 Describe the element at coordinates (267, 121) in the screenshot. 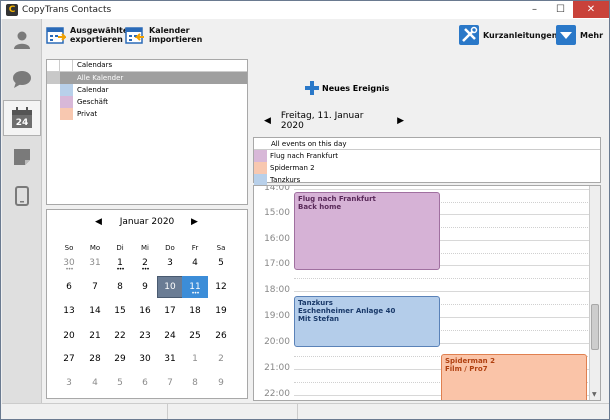

I see `prev-day-button: ◀` at that location.